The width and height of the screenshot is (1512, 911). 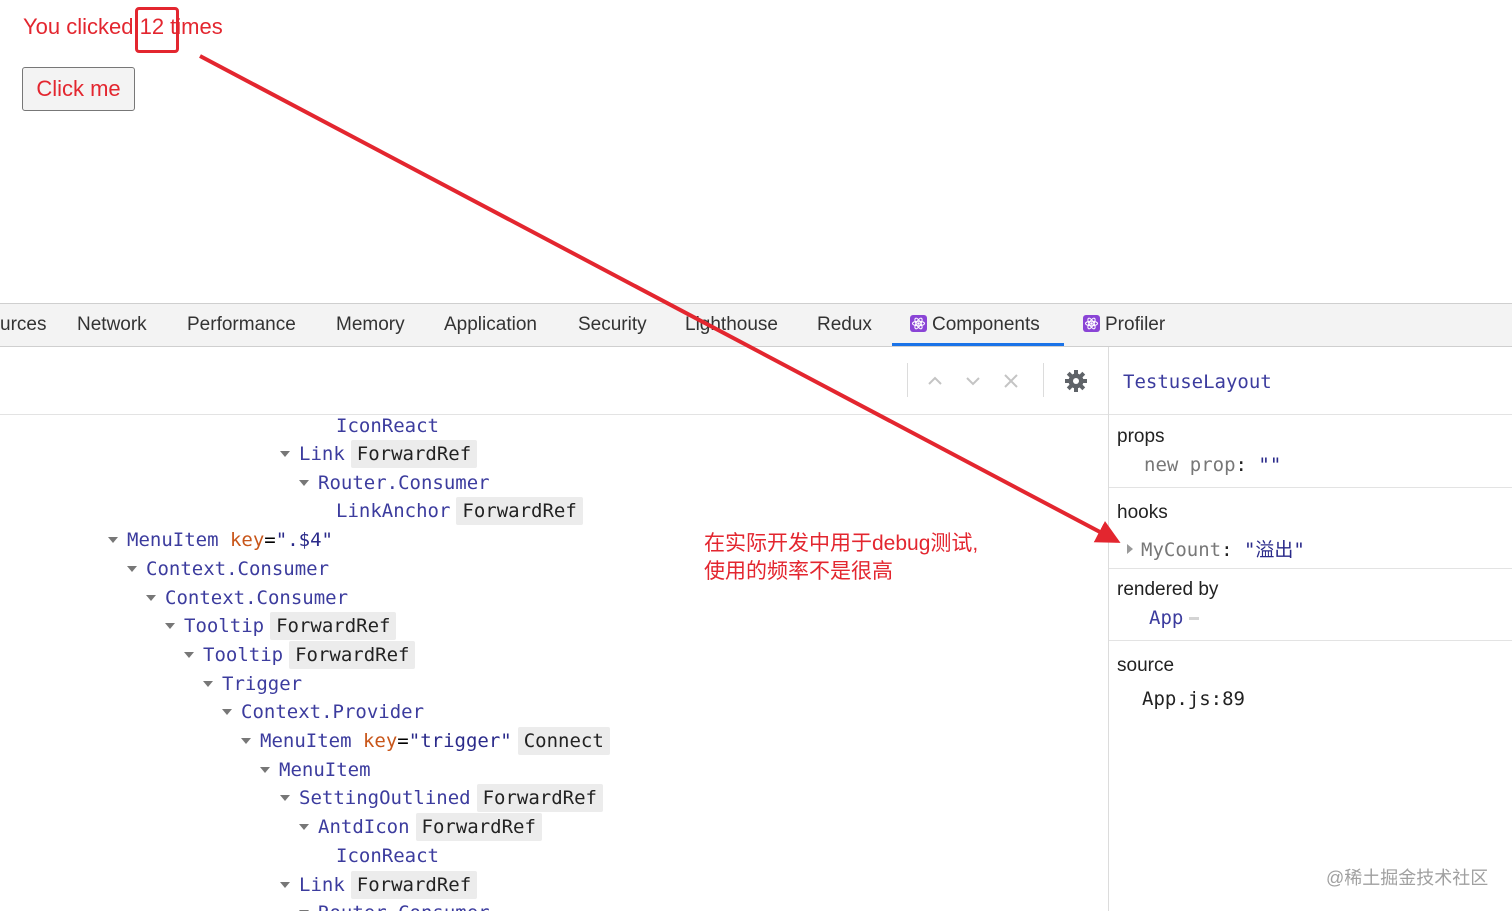 I want to click on tab-profiler-label: Profiler, so click(x=1135, y=324).